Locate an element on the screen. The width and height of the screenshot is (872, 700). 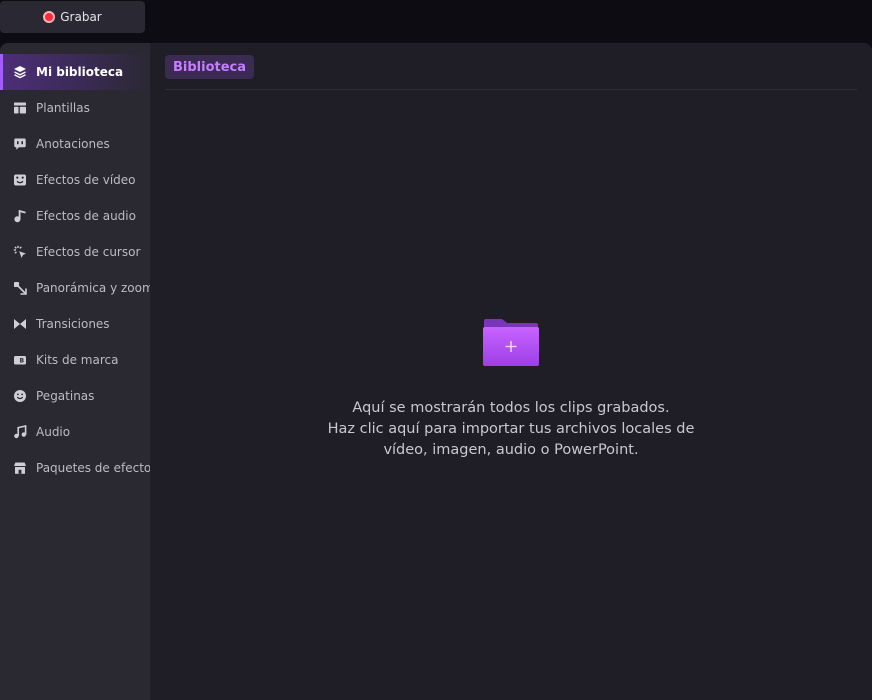
sidebar-item-label: Panorámica y zoom is located at coordinates (95, 288).